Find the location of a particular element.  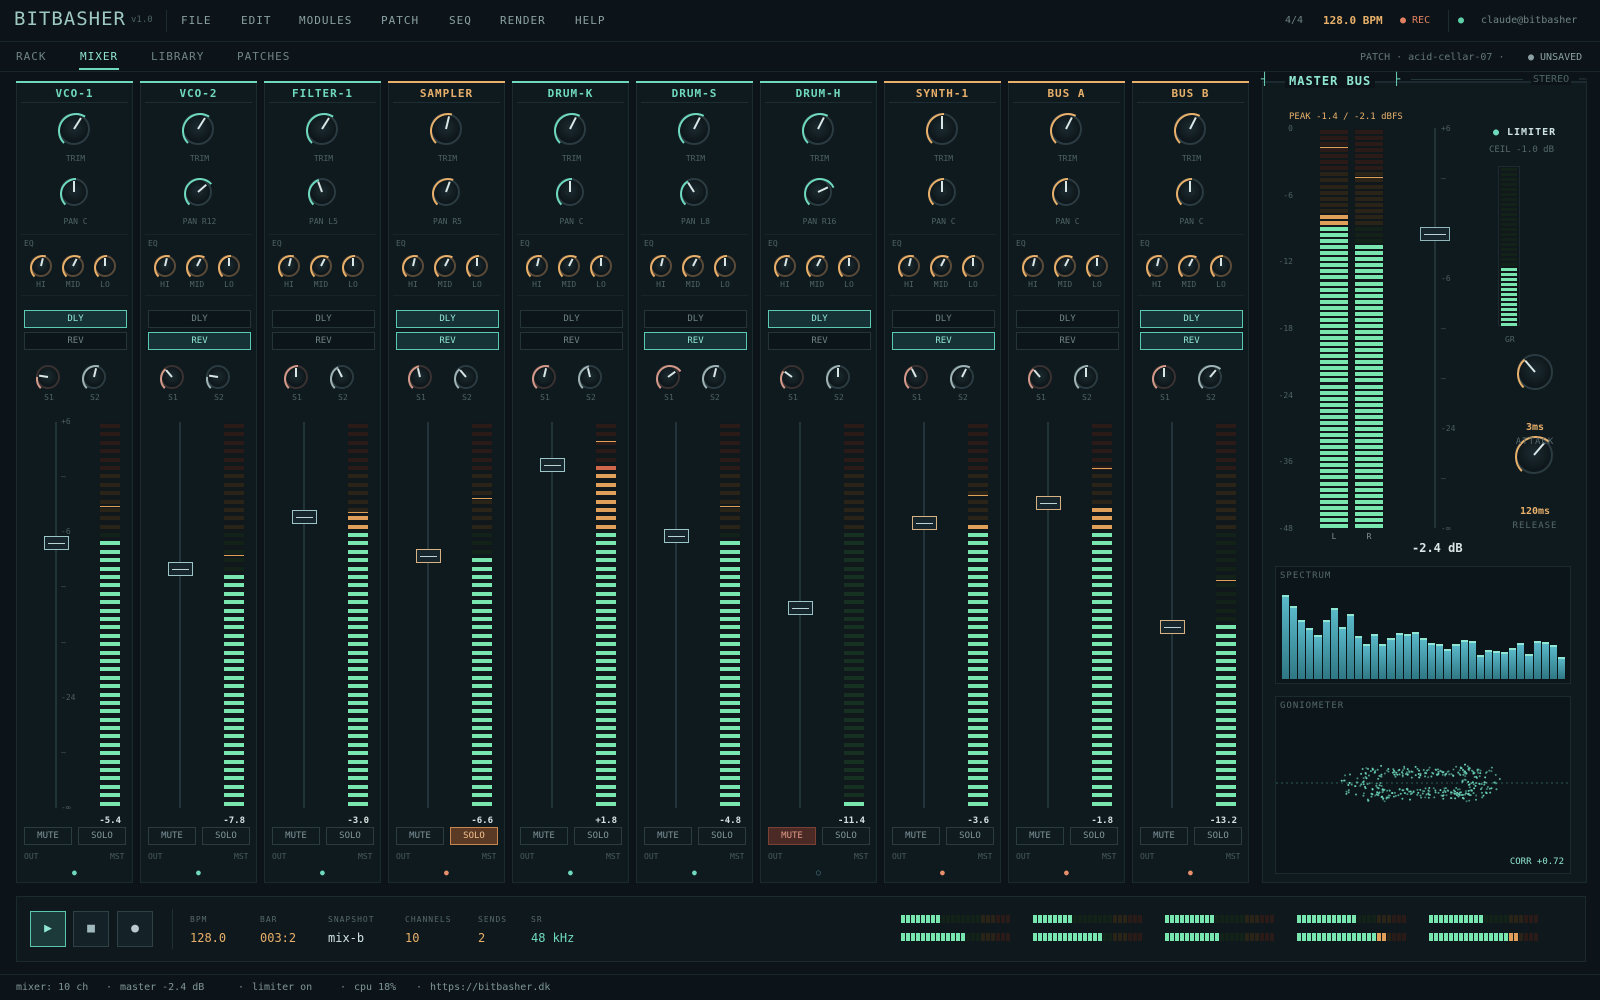

menu-file: FILE is located at coordinates (196, 20).